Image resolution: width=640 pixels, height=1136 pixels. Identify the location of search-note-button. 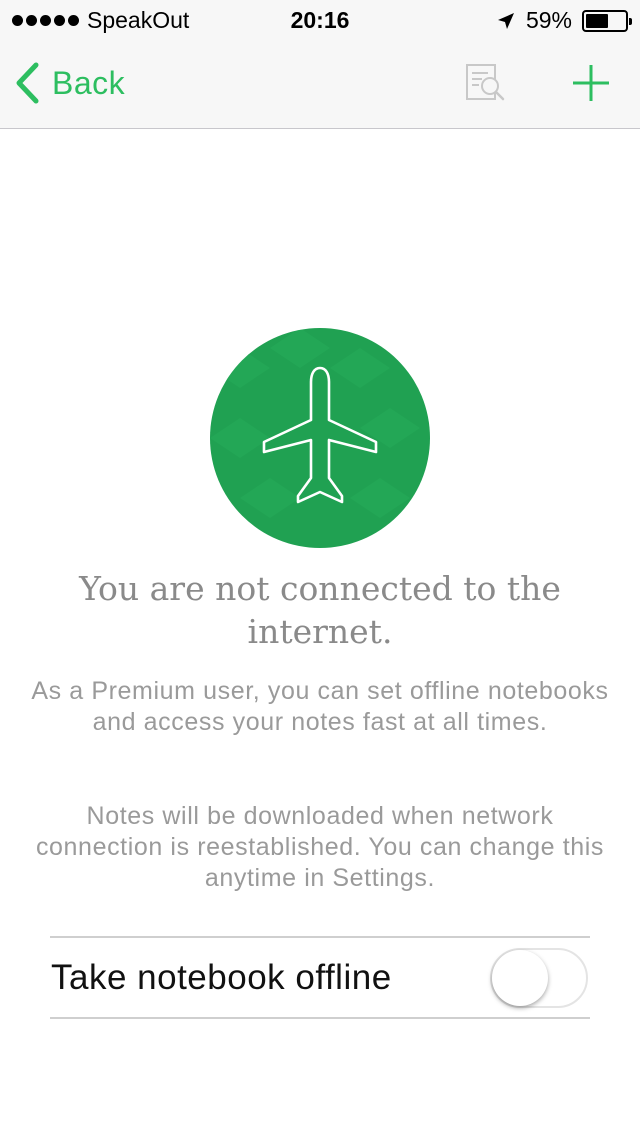
(485, 85).